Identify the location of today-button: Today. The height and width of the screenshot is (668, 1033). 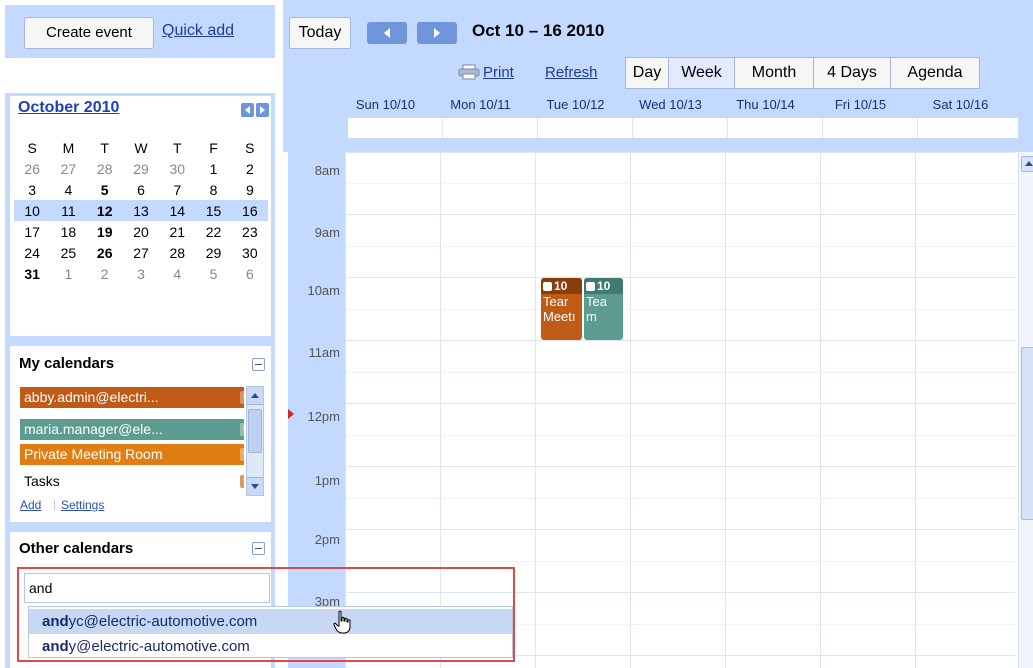
(320, 33).